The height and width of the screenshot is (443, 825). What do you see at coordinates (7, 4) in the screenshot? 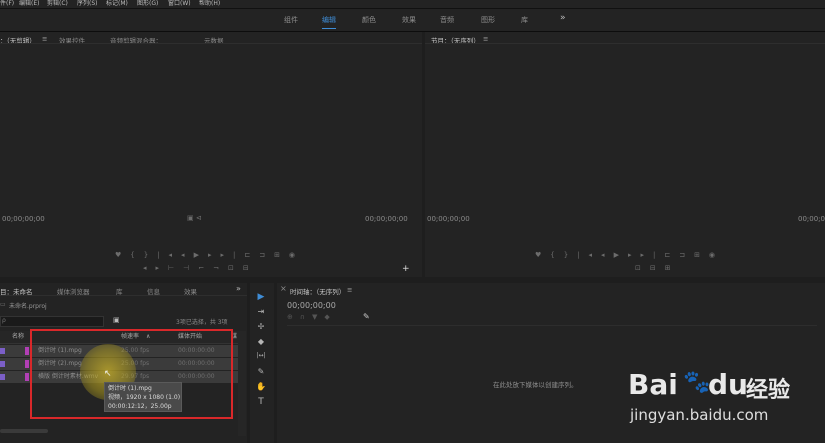
I see `menu-file: 件(F)` at bounding box center [7, 4].